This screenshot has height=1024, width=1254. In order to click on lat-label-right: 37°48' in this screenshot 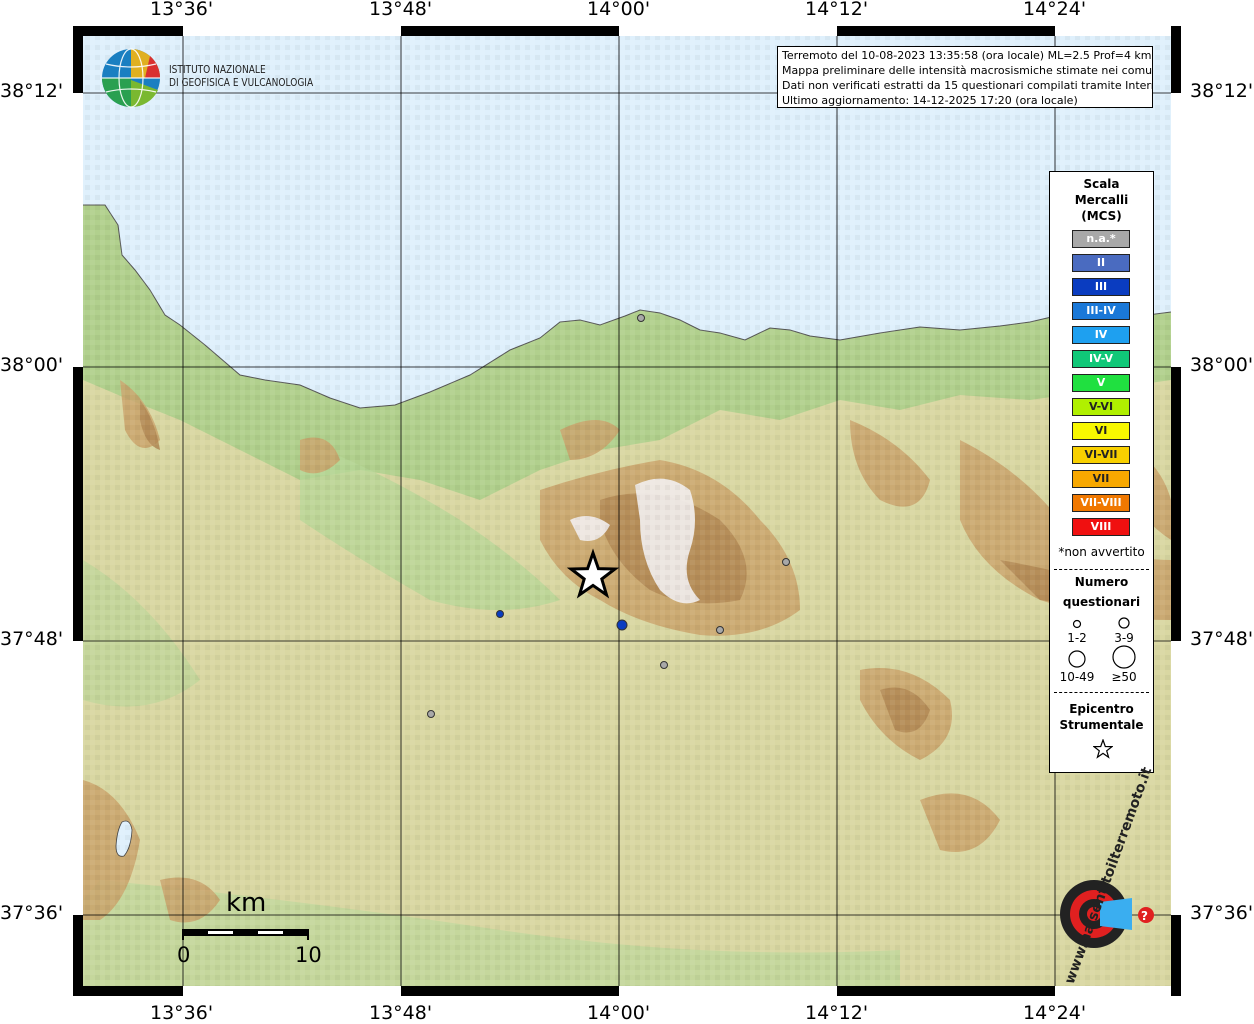, I will do `click(1222, 639)`.